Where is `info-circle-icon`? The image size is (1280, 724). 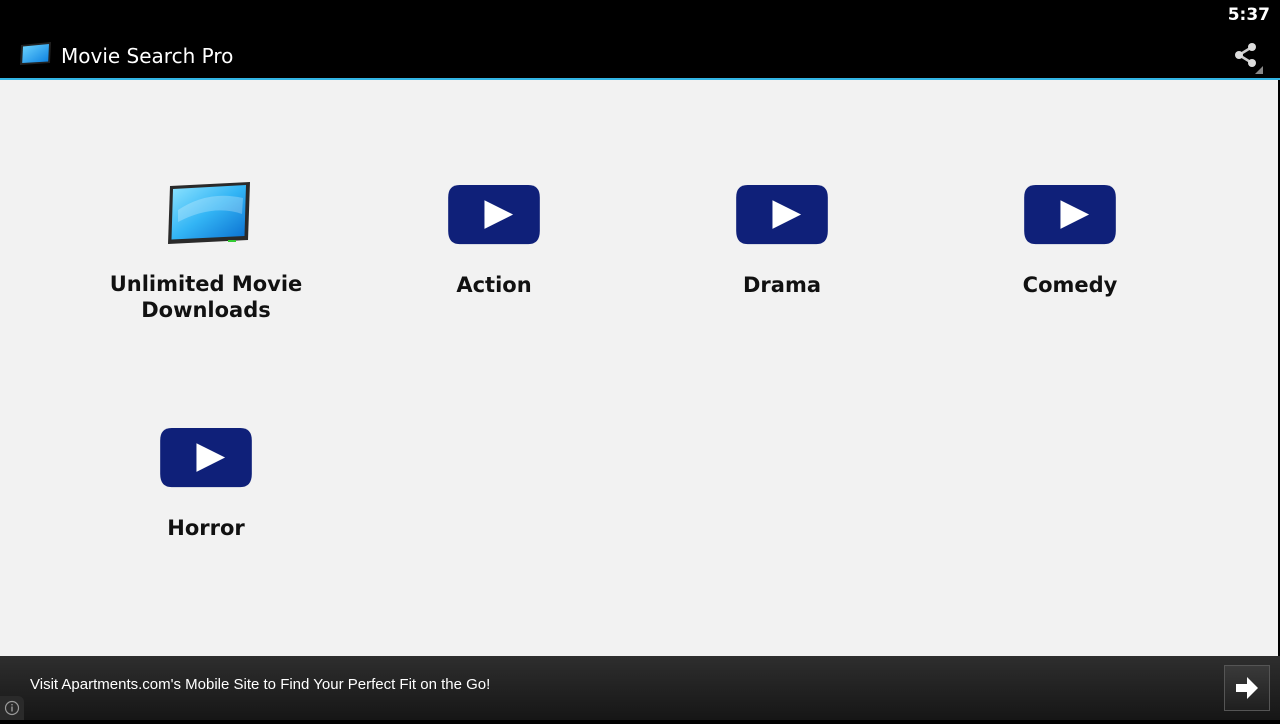 info-circle-icon is located at coordinates (12, 708).